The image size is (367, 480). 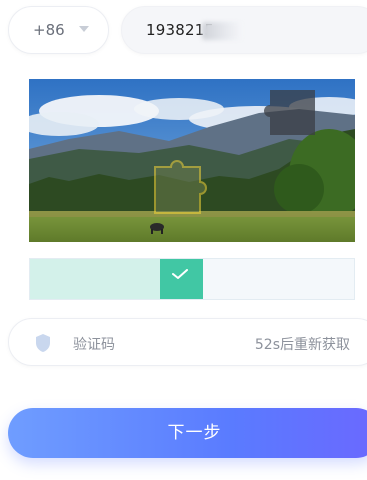 I want to click on check-icon, so click(x=180, y=274).